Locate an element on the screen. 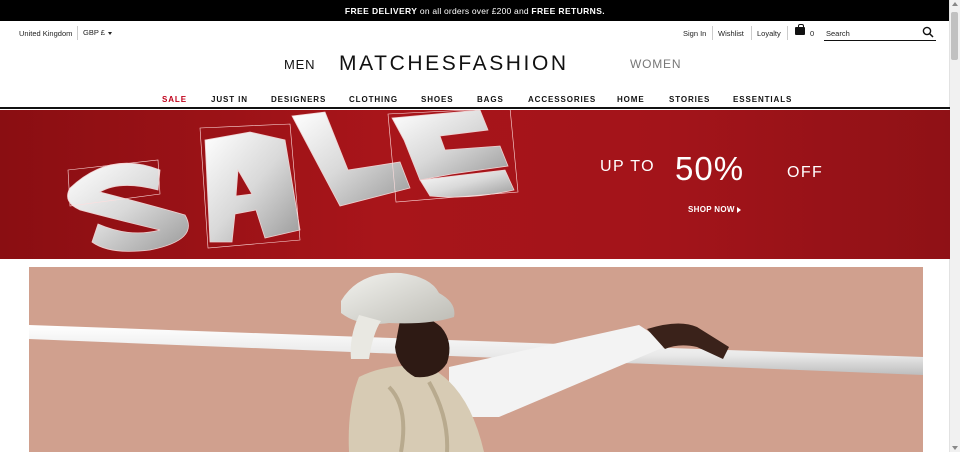  bag-icon is located at coordinates (800, 29).